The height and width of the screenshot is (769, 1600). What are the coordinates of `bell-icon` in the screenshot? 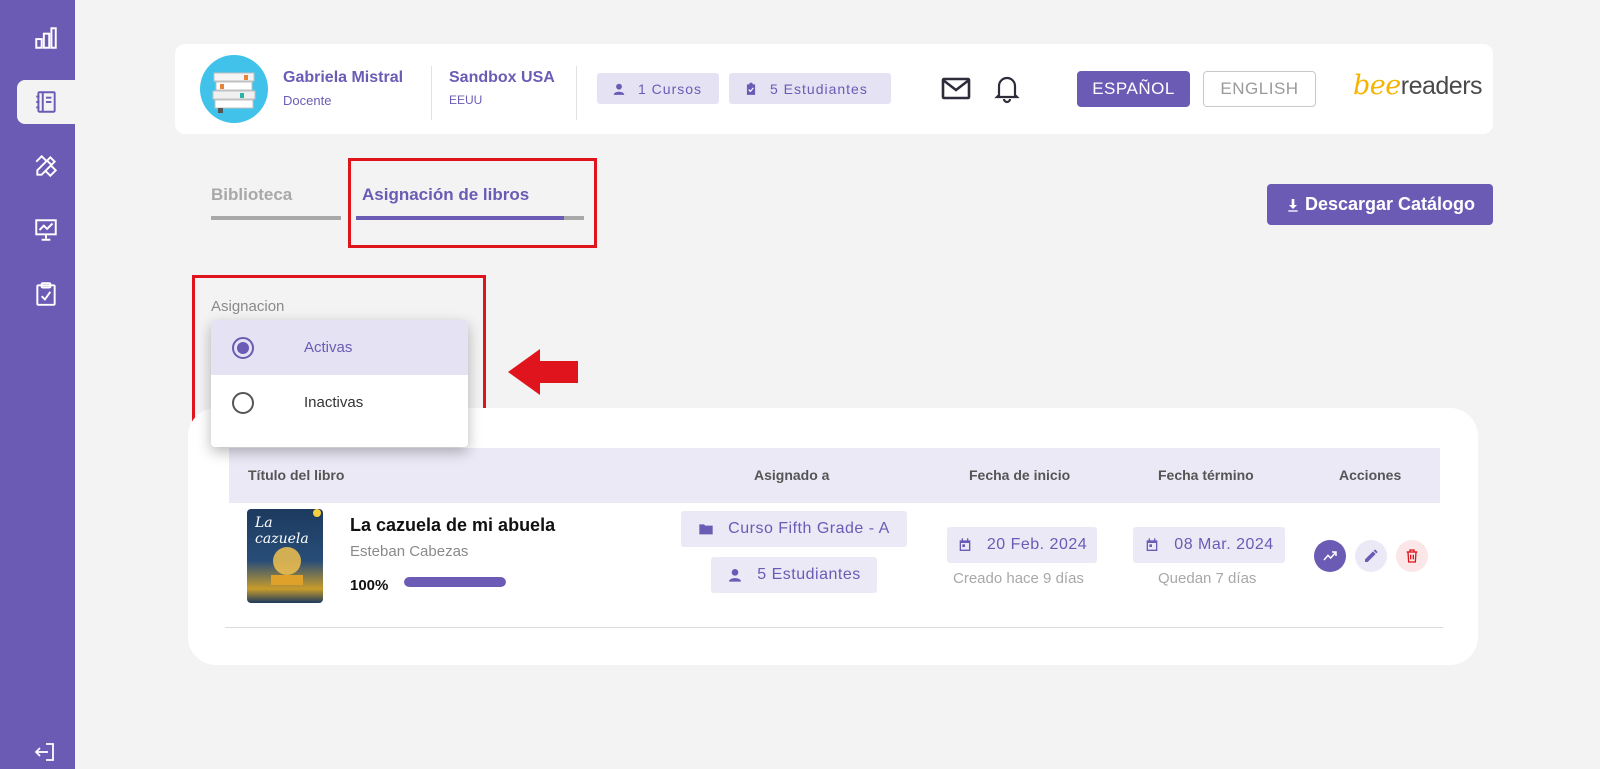 It's located at (1007, 88).